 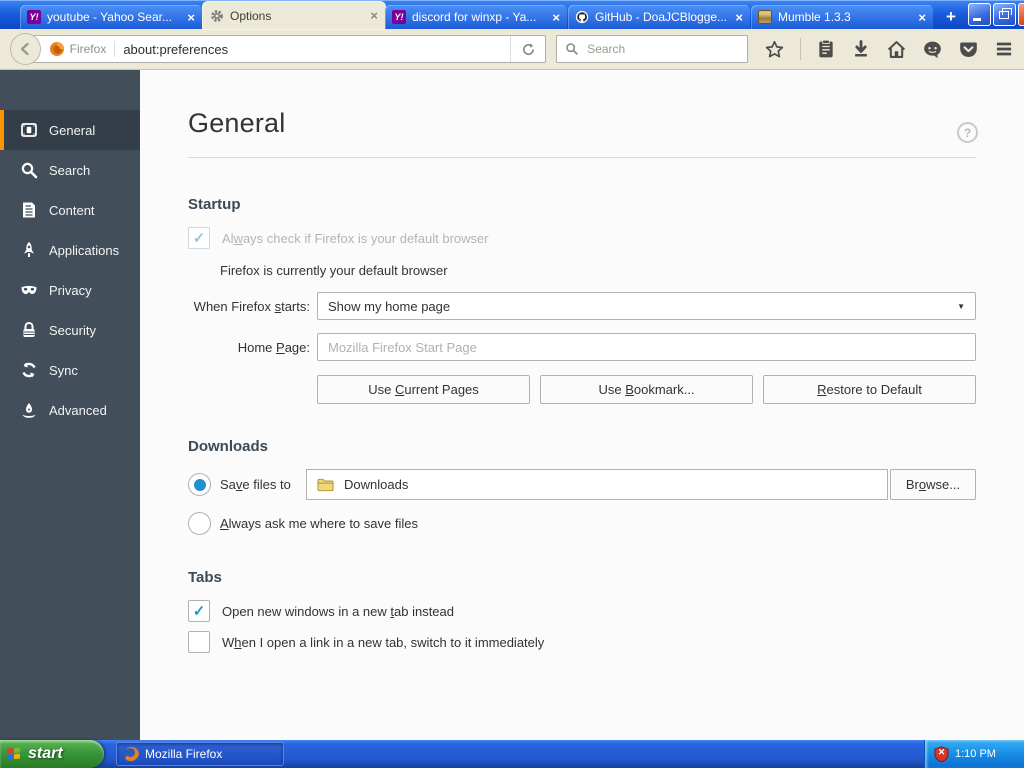 What do you see at coordinates (814, 17) in the screenshot?
I see `tab-title: Mumble 1.3.3` at bounding box center [814, 17].